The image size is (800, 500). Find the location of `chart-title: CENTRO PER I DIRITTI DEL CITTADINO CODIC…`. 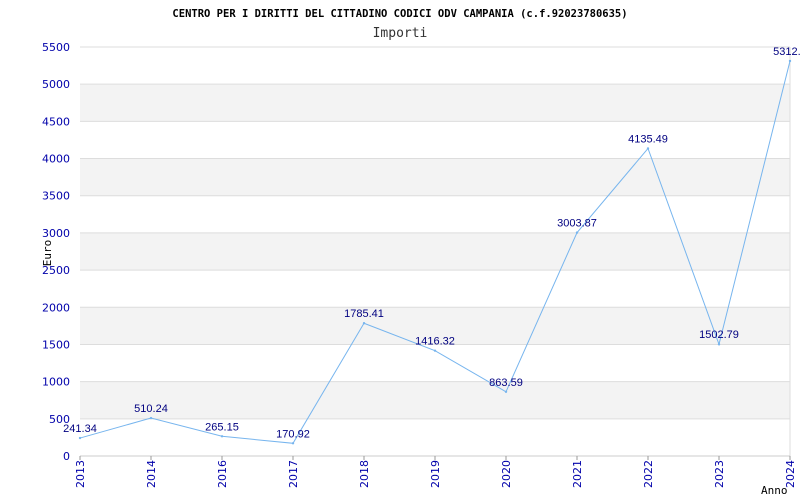

chart-title: CENTRO PER I DIRITTI DEL CITTADINO CODIC… is located at coordinates (399, 14).